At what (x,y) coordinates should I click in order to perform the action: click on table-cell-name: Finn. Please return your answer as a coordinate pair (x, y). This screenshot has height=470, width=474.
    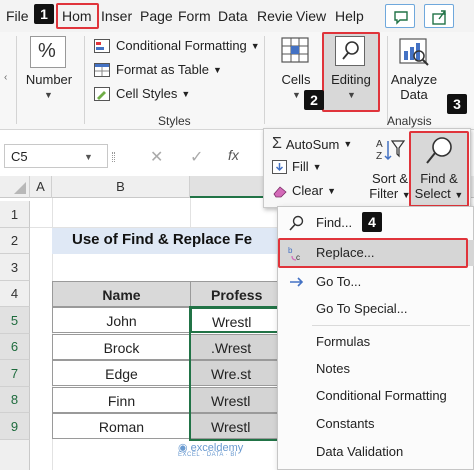
    Looking at the image, I should click on (121, 400).